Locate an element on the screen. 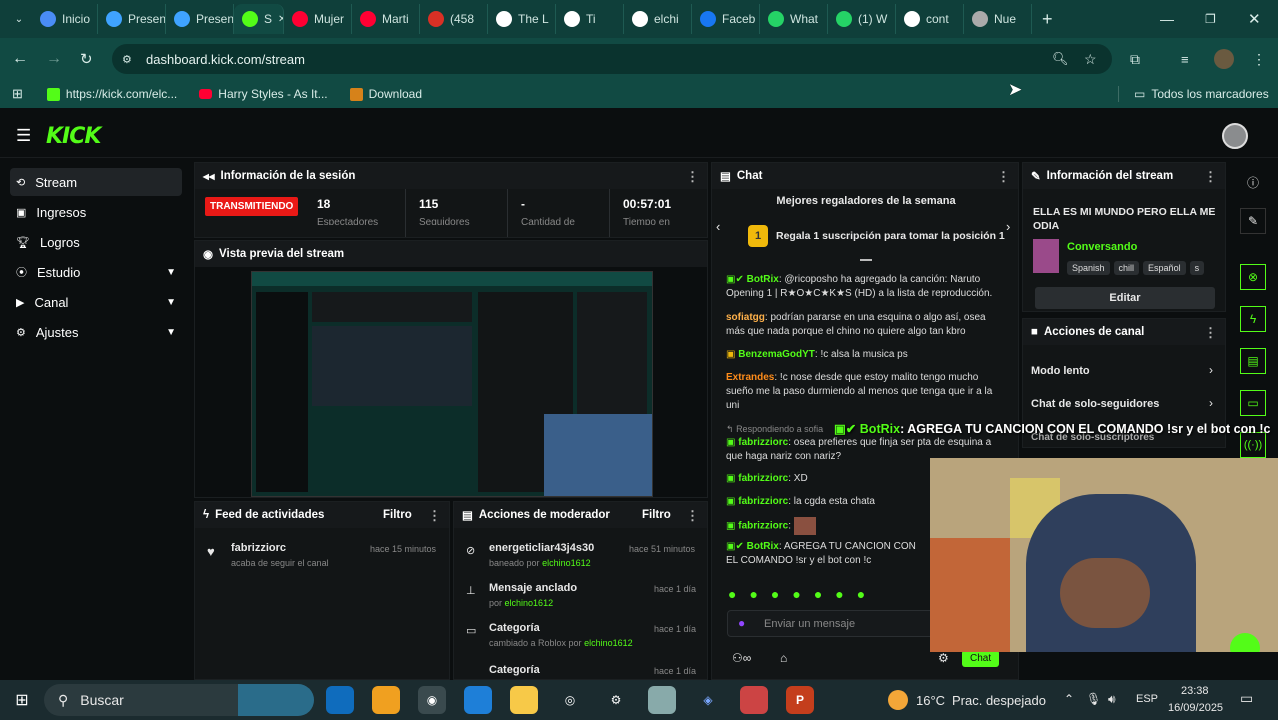  hamburger-icon: ☰ is located at coordinates (23, 136).